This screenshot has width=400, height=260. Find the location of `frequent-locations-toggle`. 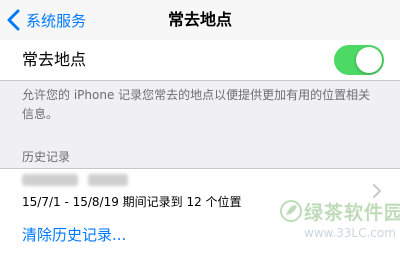

frequent-locations-toggle is located at coordinates (359, 60).